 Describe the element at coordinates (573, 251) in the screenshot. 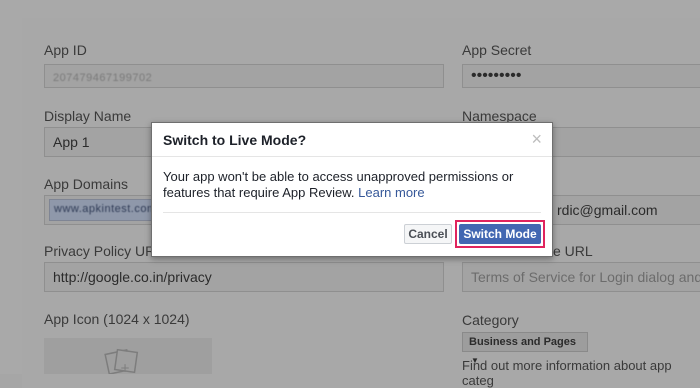

I see `terms-url-label: e URL` at that location.